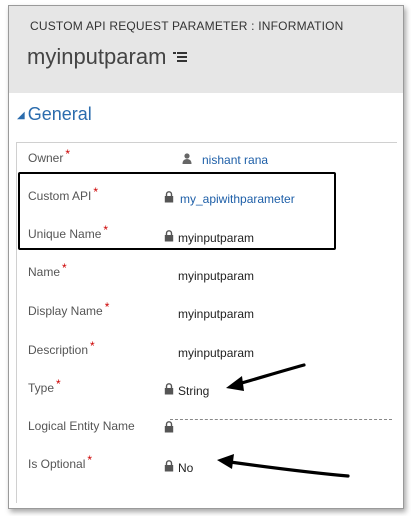  I want to click on name-field: myinputparam, so click(216, 276).